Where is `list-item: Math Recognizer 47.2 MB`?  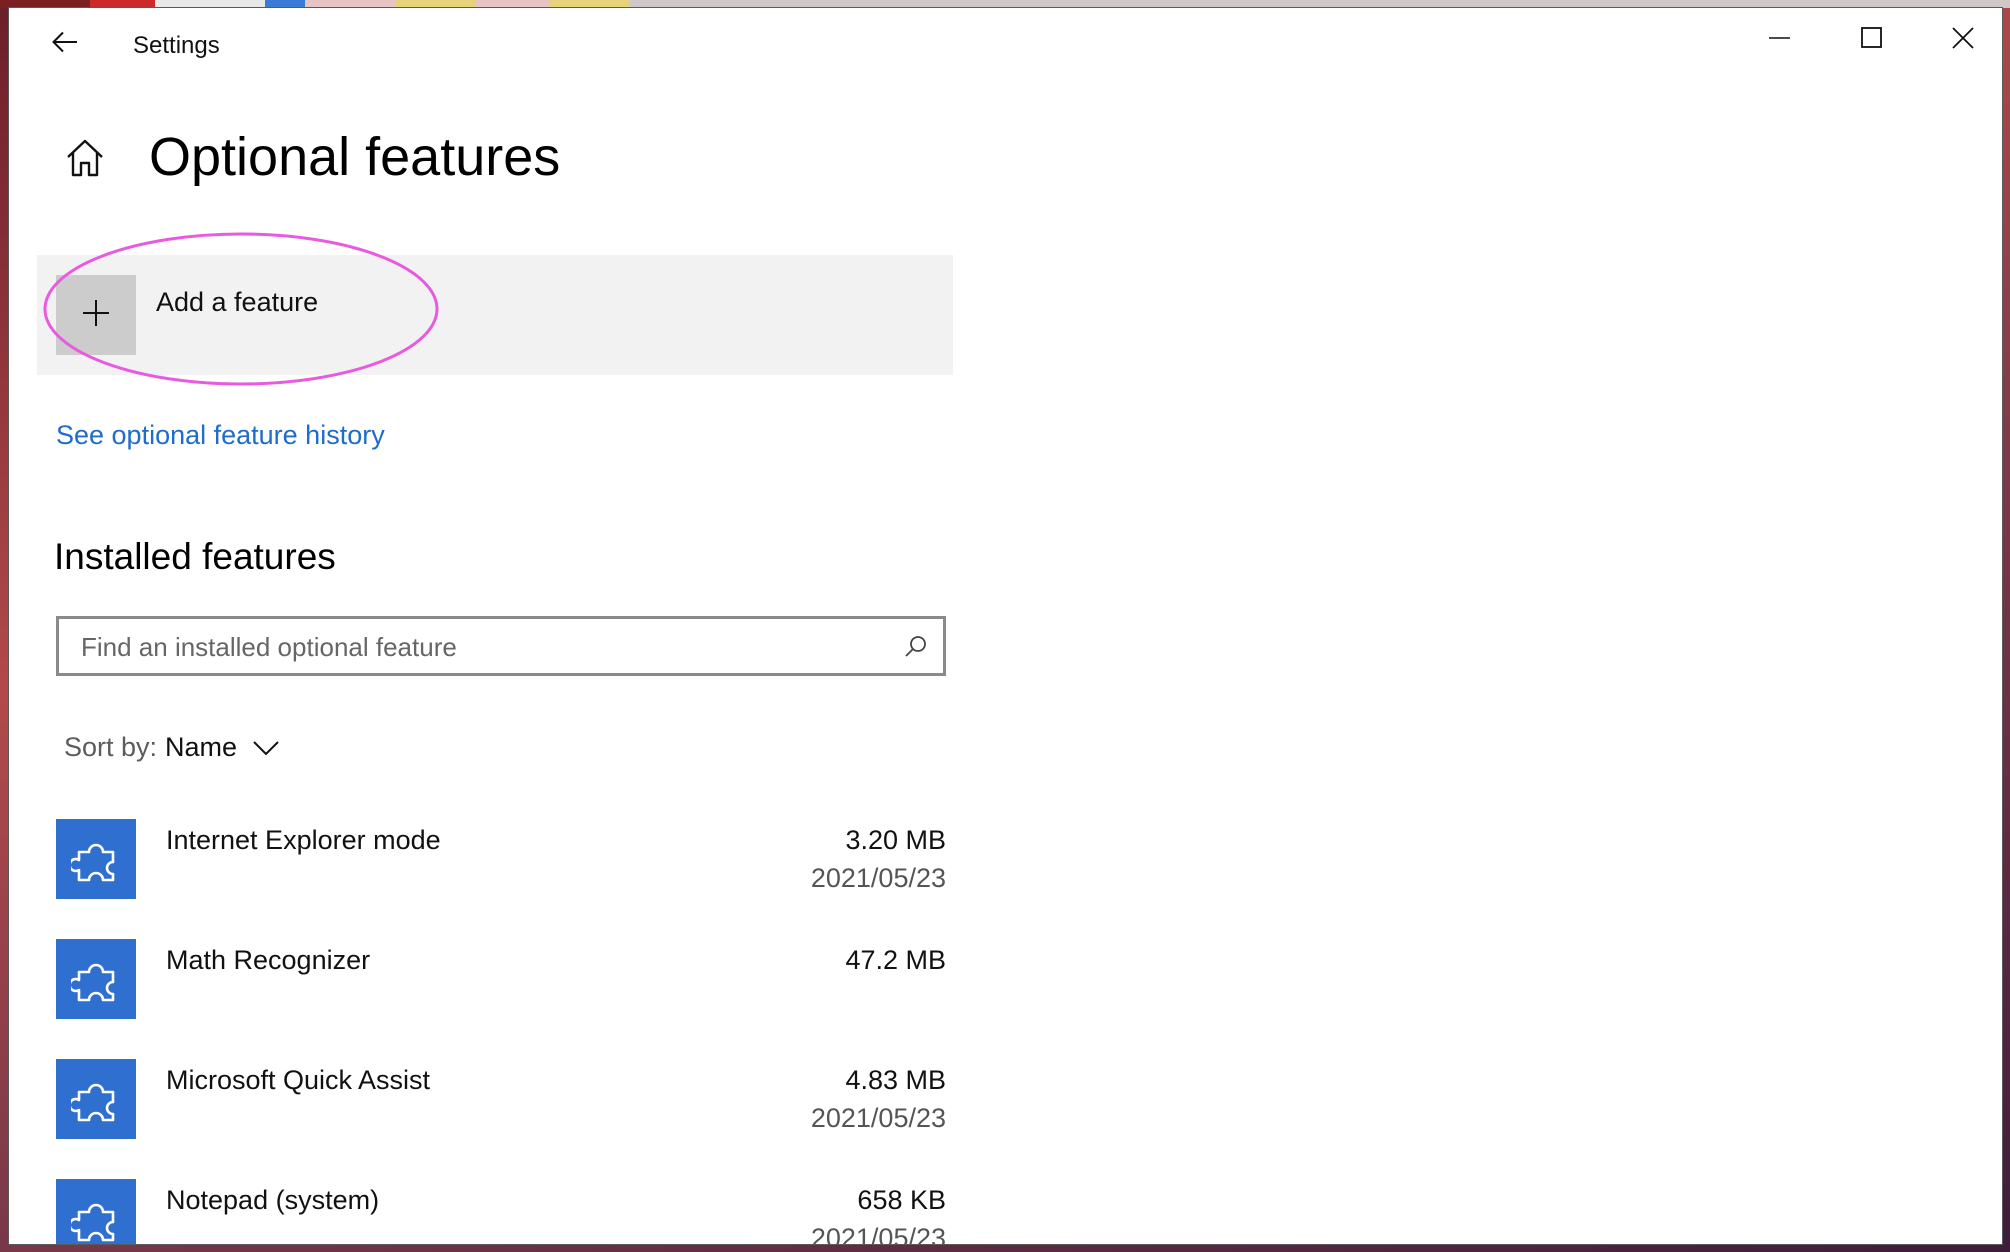
list-item: Math Recognizer 47.2 MB is located at coordinates (501, 991).